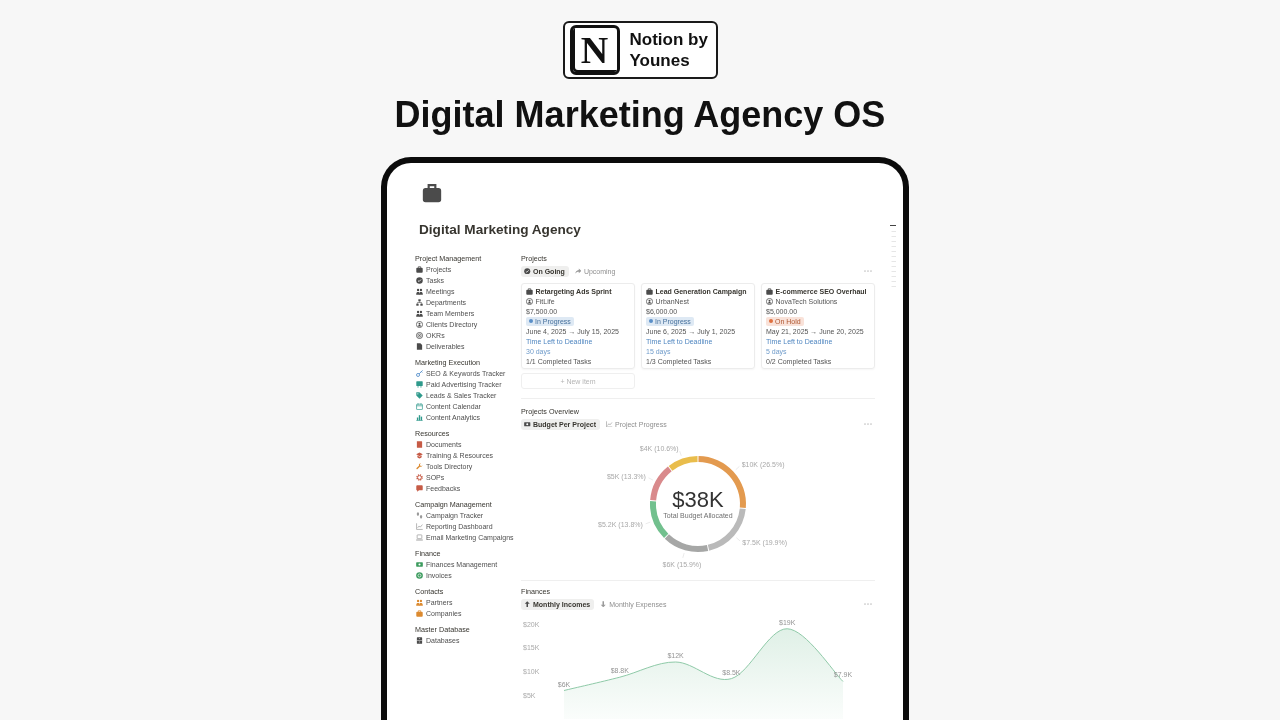  What do you see at coordinates (578, 271) in the screenshot?
I see `share-arrow-icon` at bounding box center [578, 271].